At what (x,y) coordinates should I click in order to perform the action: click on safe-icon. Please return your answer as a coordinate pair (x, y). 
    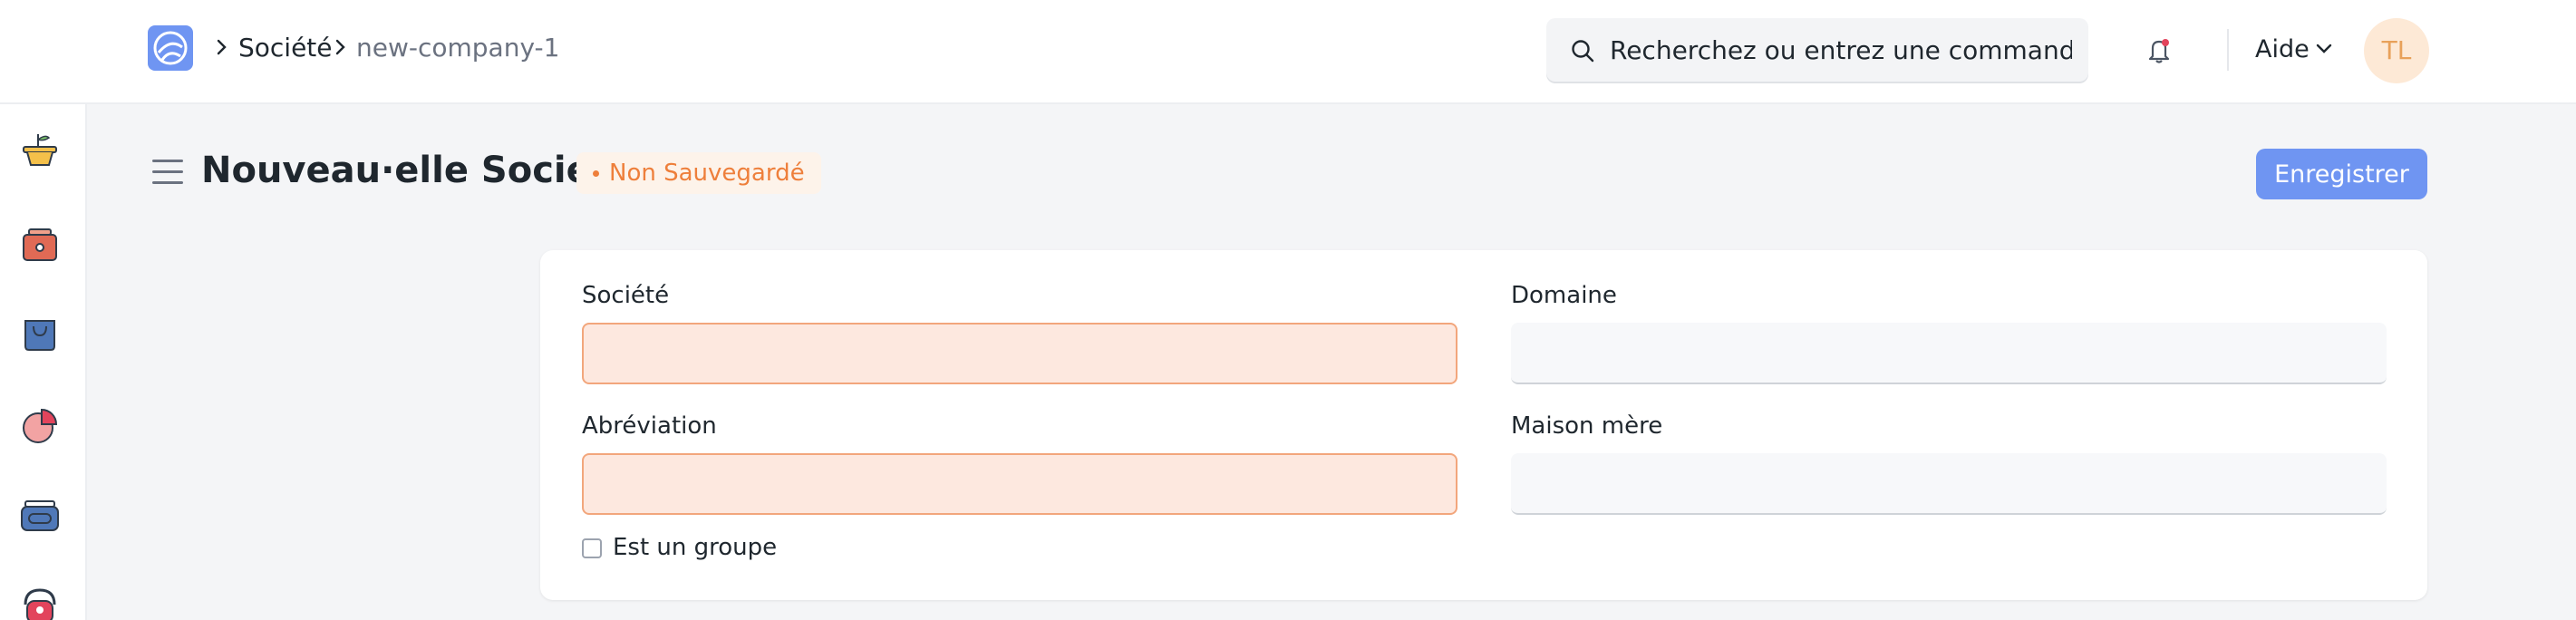
    Looking at the image, I should click on (40, 246).